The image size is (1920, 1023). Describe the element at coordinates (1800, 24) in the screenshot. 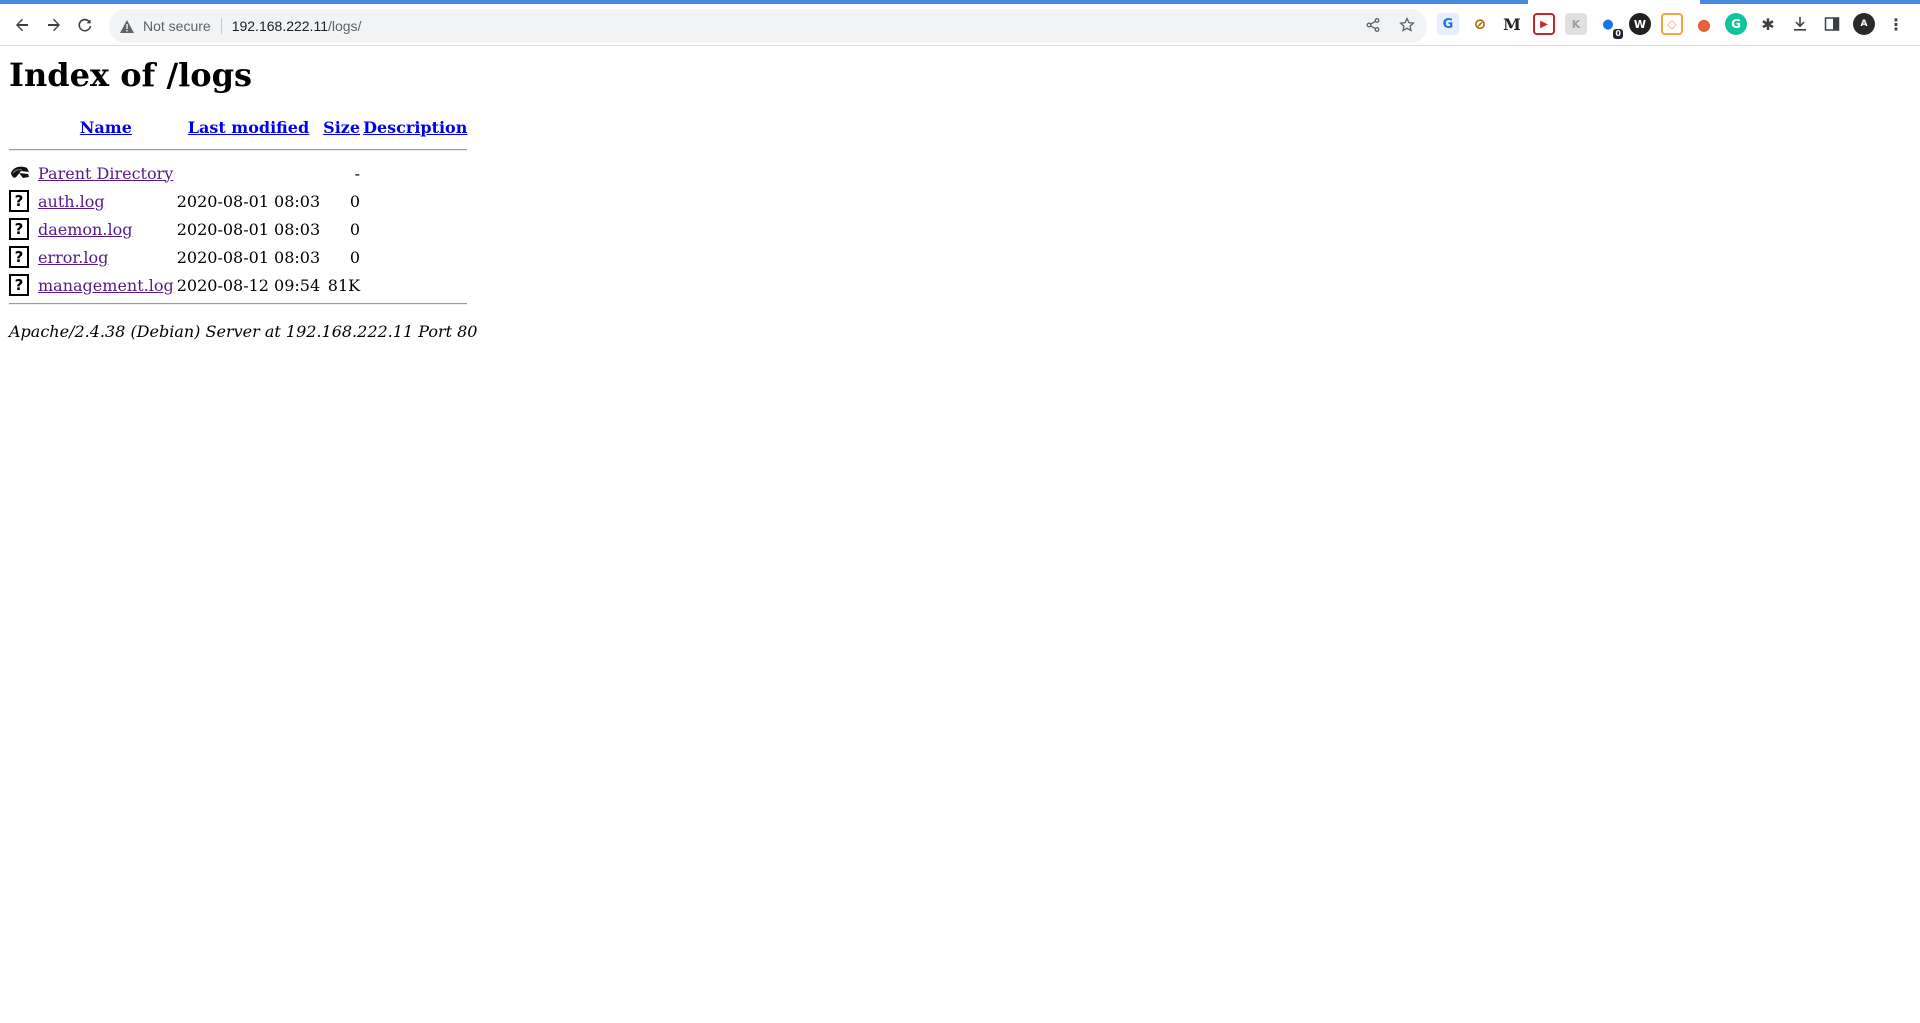

I see `download-icon` at that location.